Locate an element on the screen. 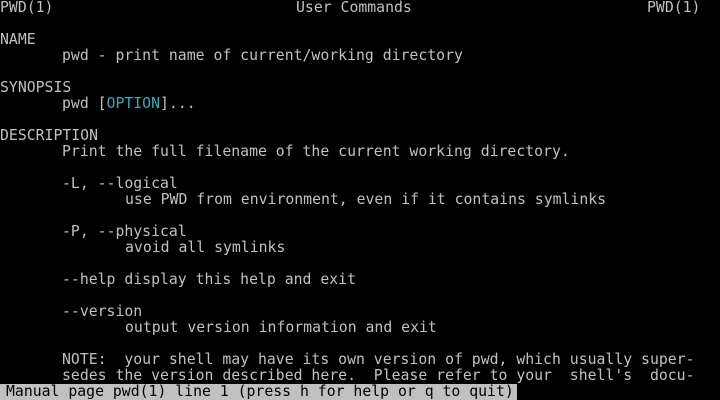 This screenshot has height=400, width=720. option-version-desc: output version information and exit is located at coordinates (281, 327).